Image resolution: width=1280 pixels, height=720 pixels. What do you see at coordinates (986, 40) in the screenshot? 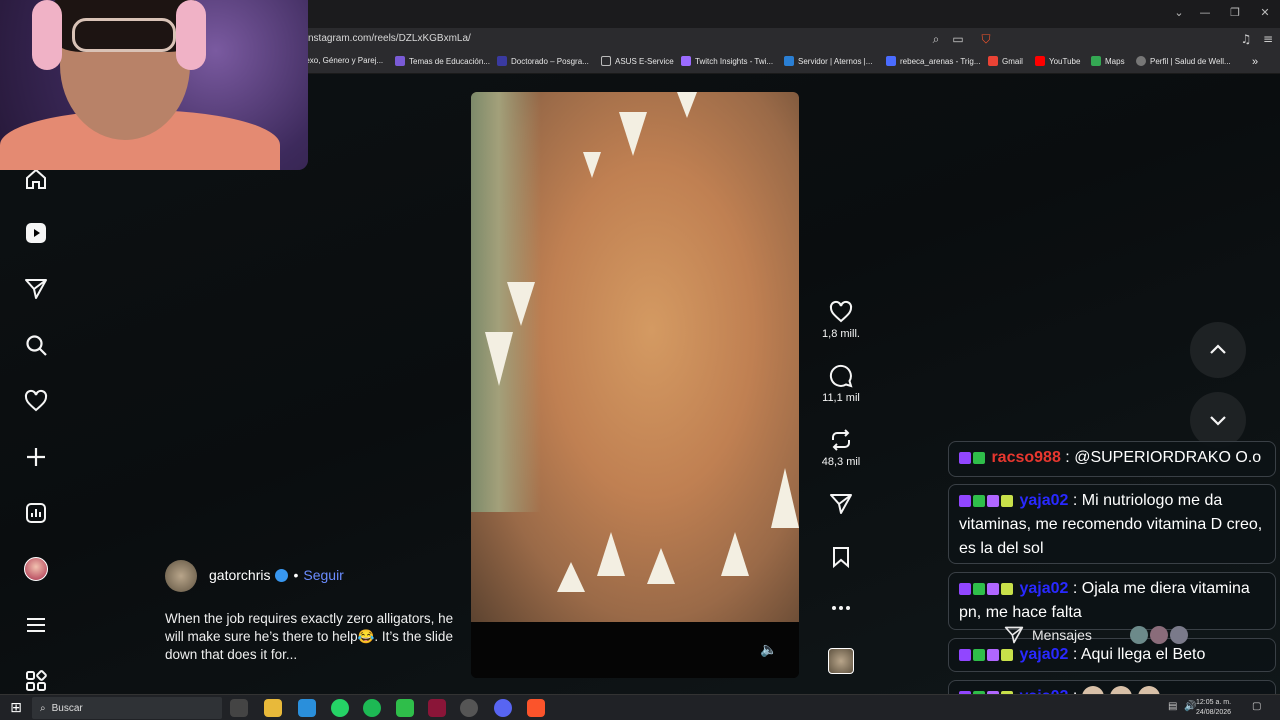
I see `brave-shield-icon: ⛉` at bounding box center [986, 40].